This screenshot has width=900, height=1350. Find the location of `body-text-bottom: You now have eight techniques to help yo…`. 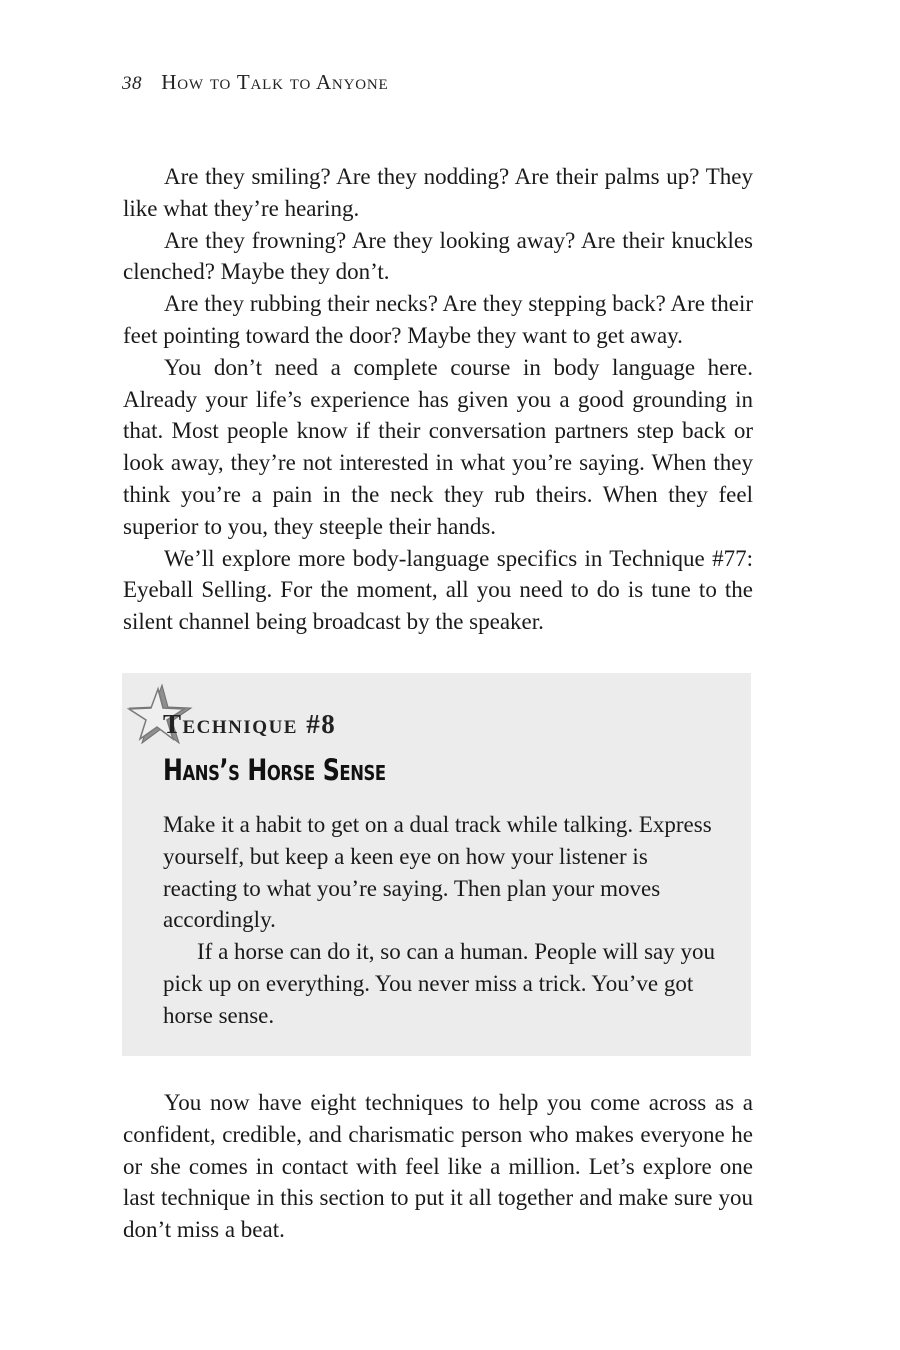

body-text-bottom: You now have eight techniques to help yo… is located at coordinates (438, 1166).